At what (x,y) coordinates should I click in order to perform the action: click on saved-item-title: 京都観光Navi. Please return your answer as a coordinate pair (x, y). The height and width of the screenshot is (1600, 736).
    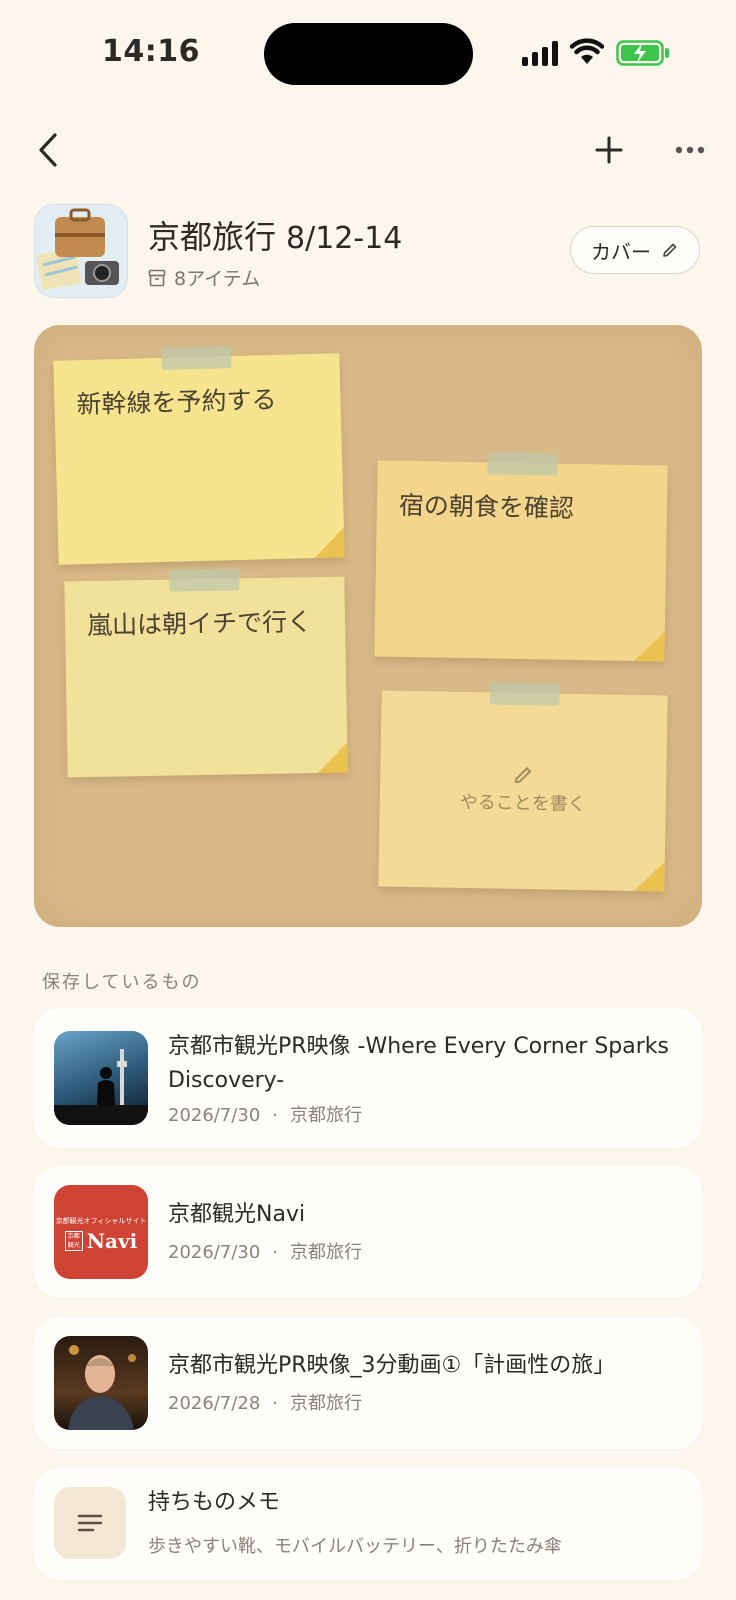
    Looking at the image, I should click on (237, 1214).